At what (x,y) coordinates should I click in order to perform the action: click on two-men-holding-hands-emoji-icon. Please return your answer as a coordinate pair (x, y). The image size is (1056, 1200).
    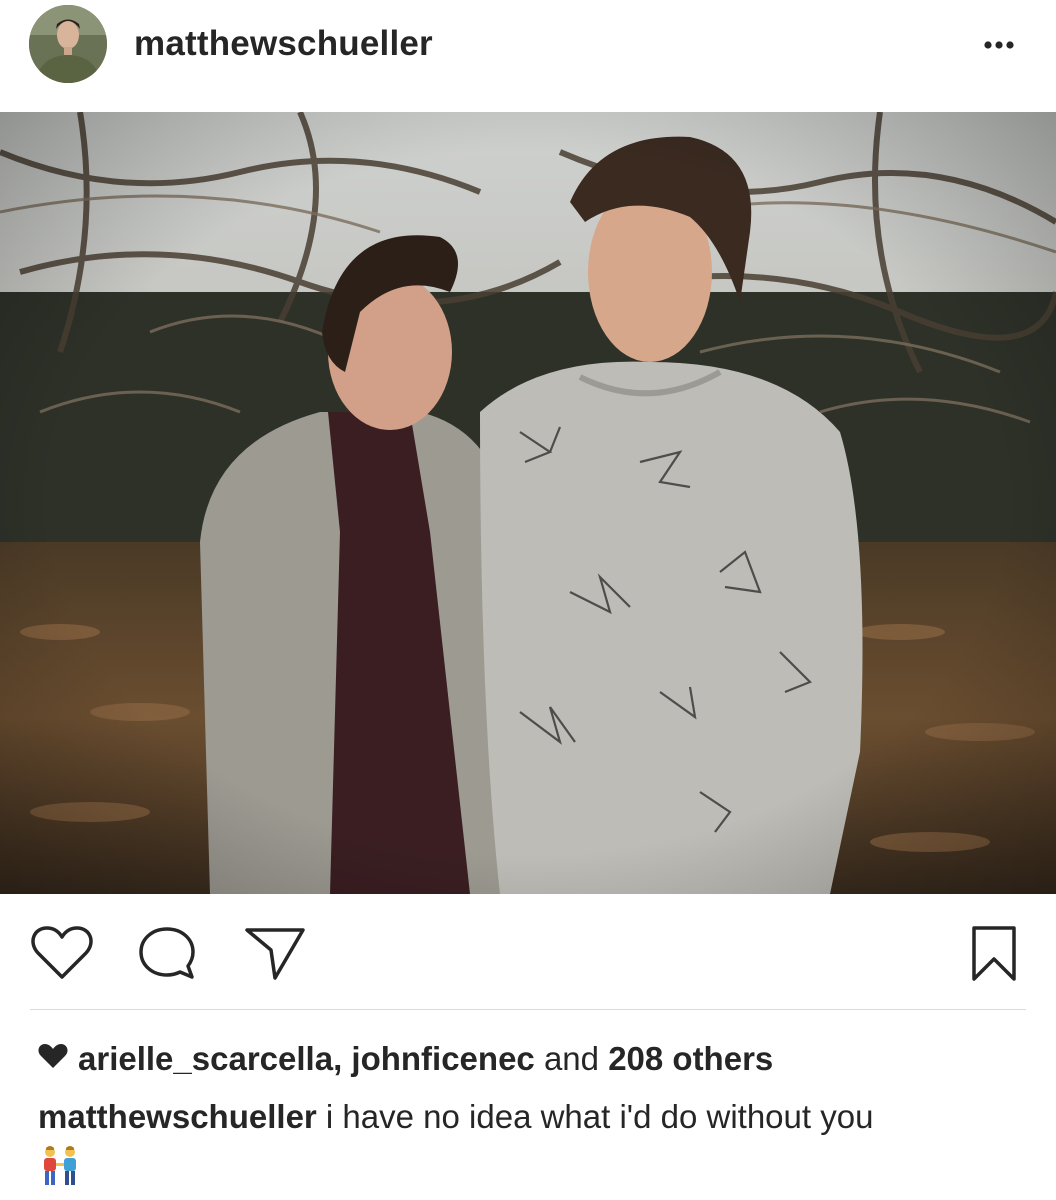
    Looking at the image, I should click on (533, 1172).